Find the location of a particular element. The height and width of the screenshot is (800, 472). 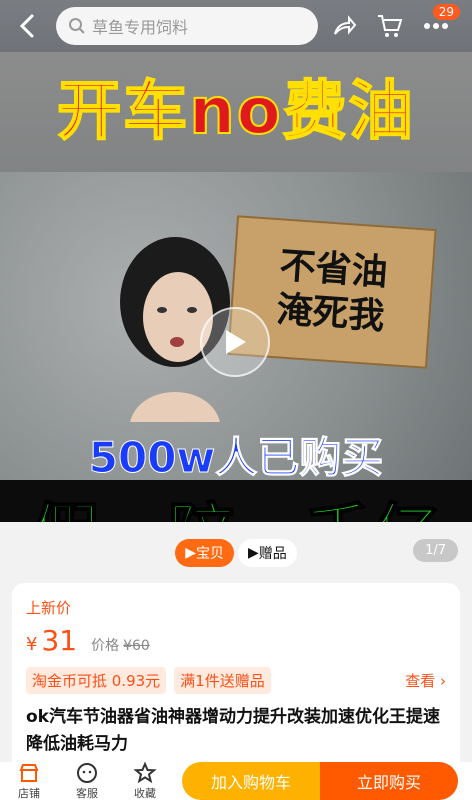

currency-symbol: ¥ is located at coordinates (32, 644).